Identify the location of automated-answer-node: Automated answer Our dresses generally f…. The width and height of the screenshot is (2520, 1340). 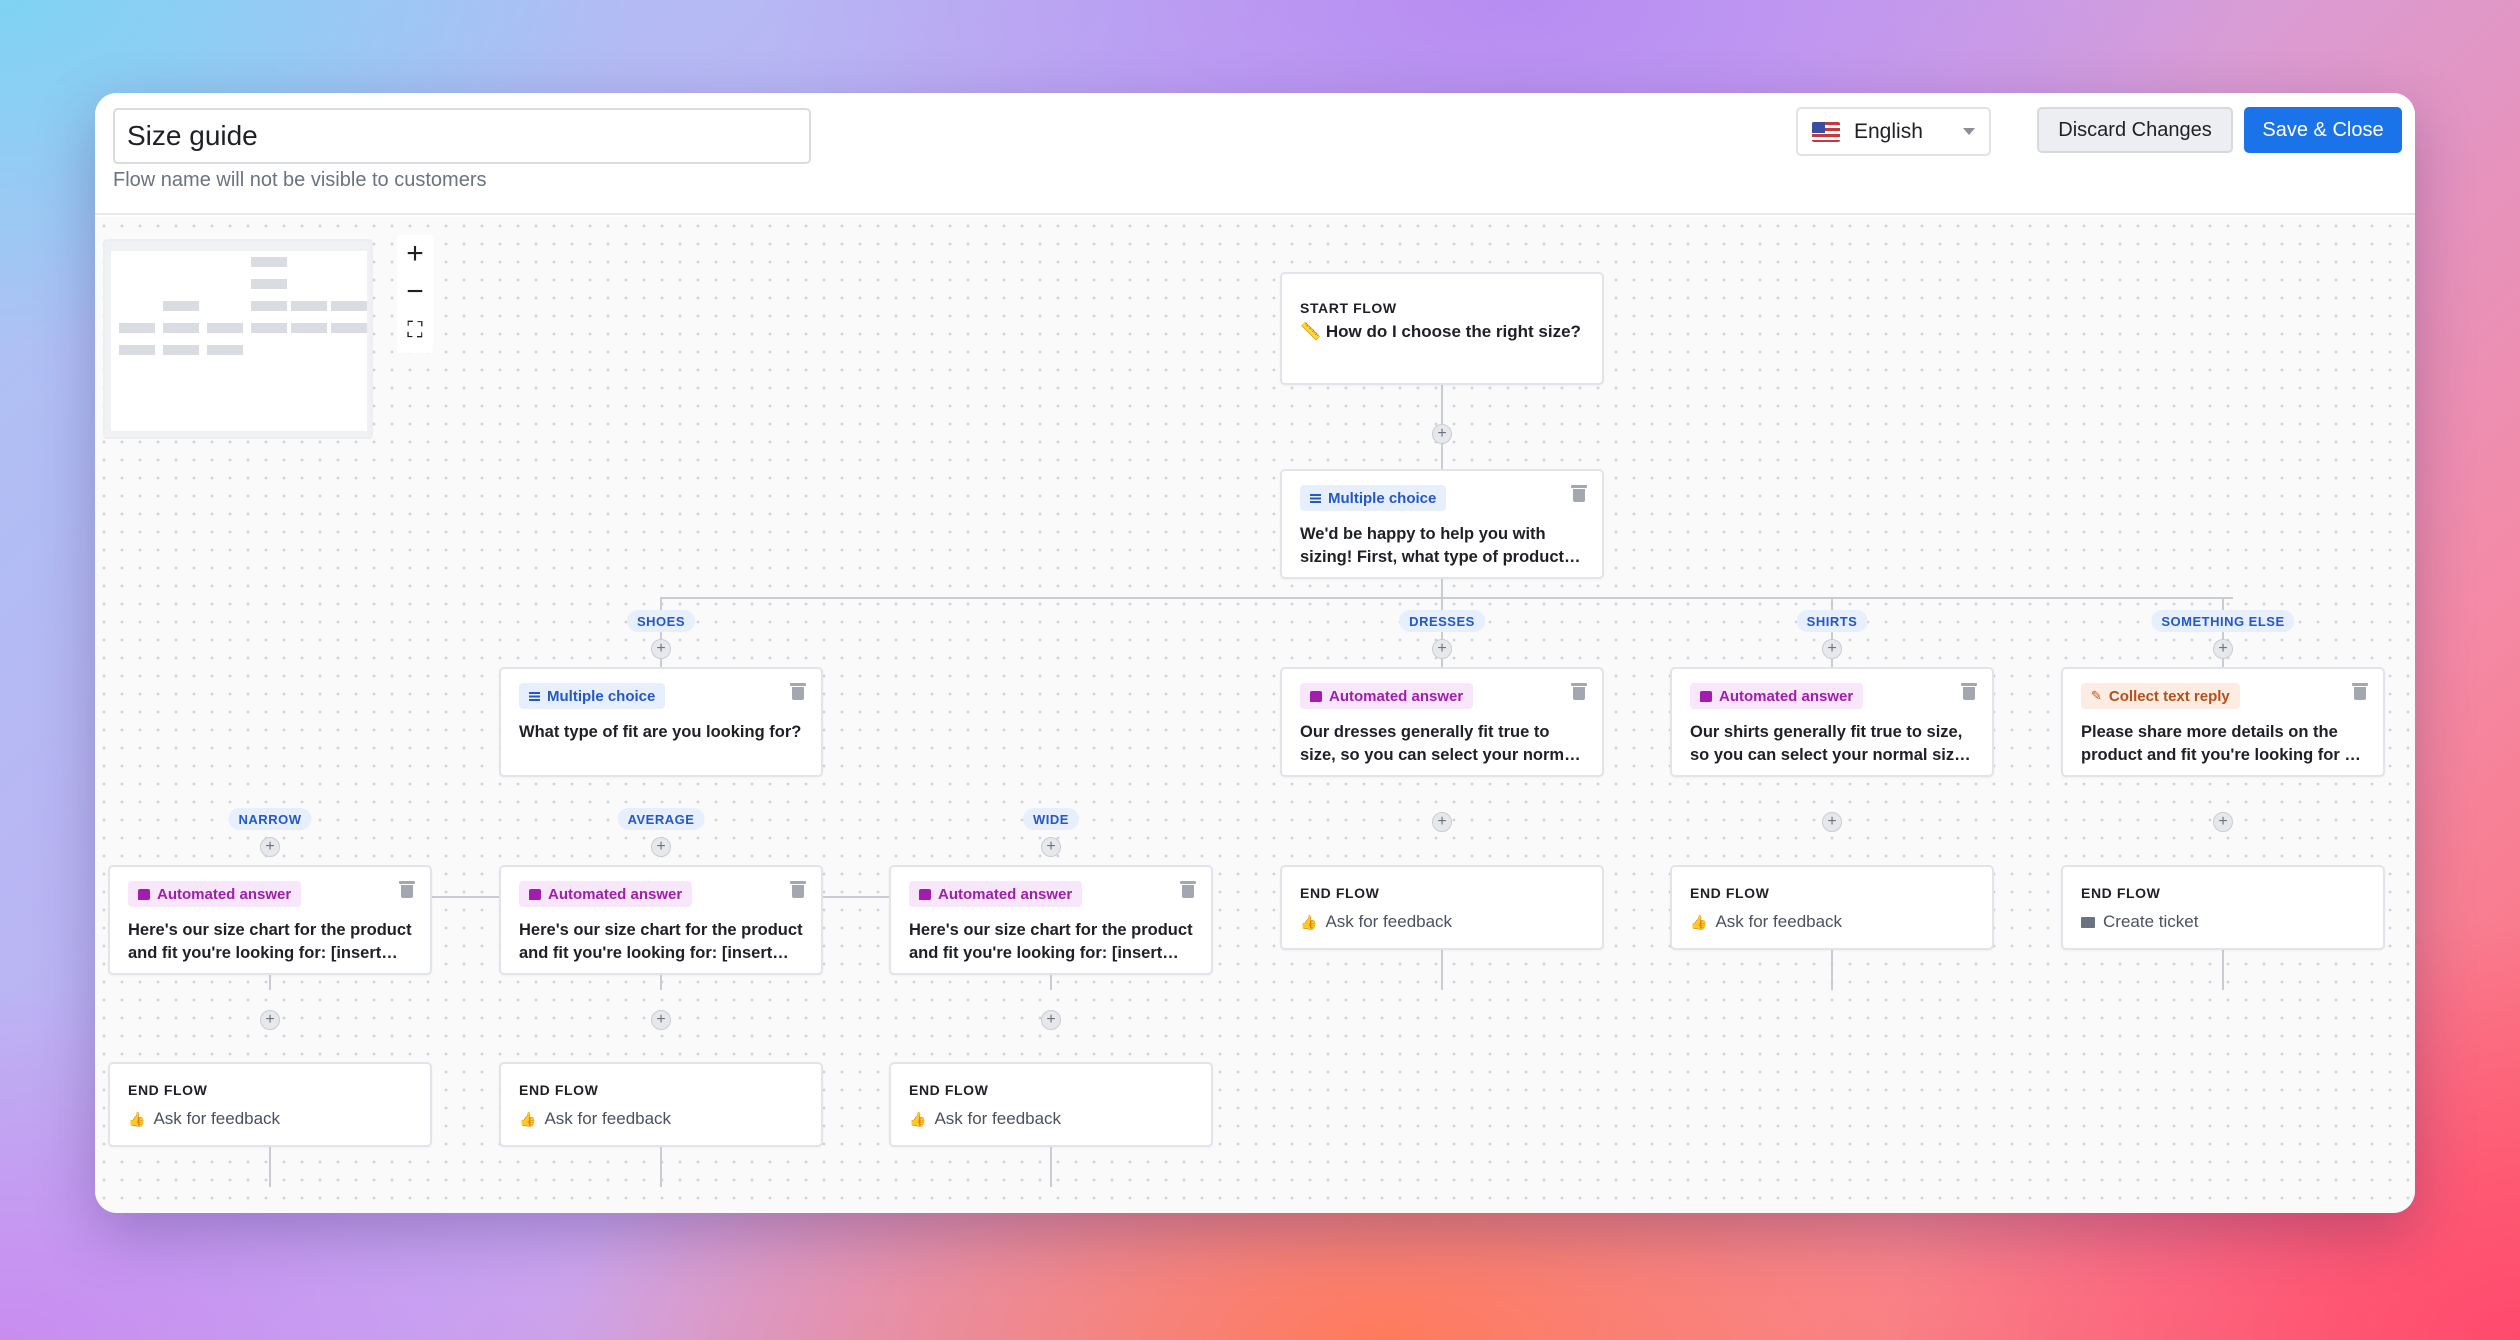
(1442, 722).